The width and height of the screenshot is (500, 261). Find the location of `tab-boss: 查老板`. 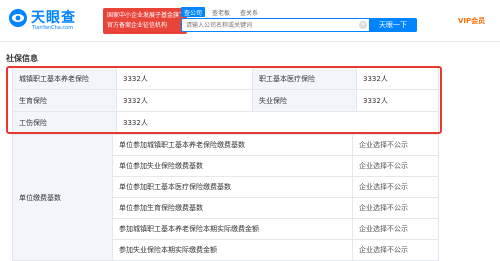

tab-boss: 查老板 is located at coordinates (221, 12).